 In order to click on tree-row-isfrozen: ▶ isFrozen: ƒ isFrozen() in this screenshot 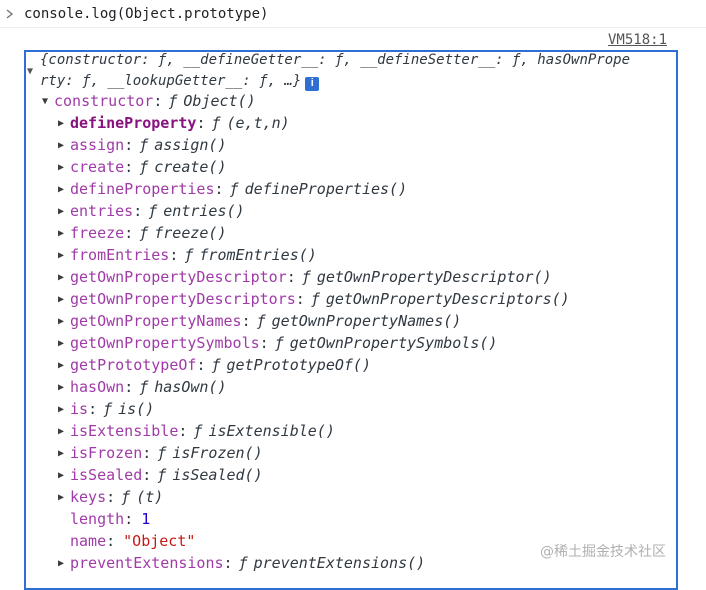, I will do `click(160, 453)`.